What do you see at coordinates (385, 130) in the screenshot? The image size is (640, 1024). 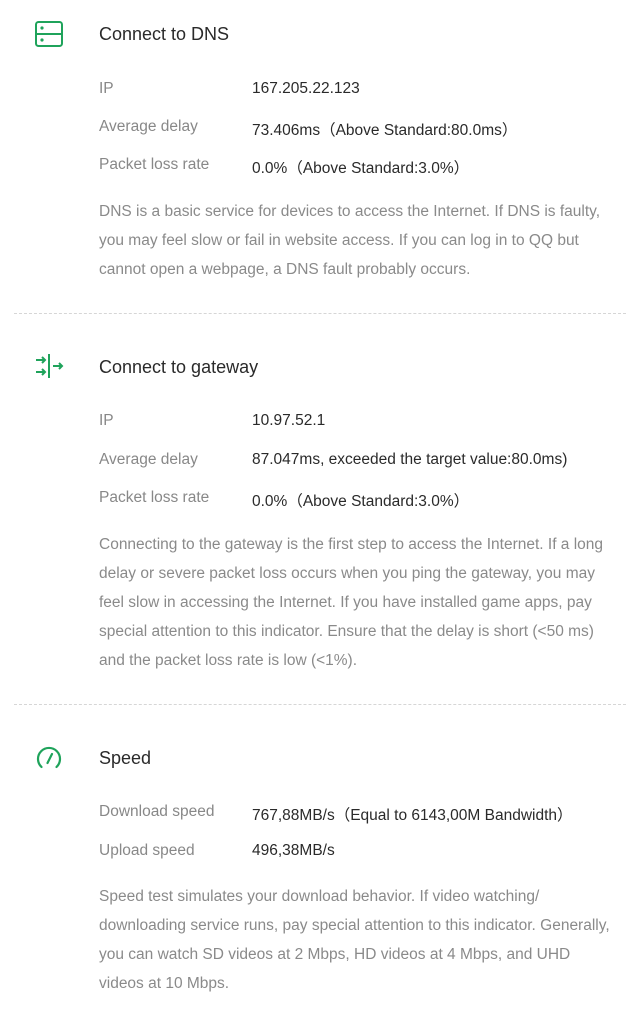 I see `average-delay-value: 73.406ms（Above Standard:80.0ms）` at bounding box center [385, 130].